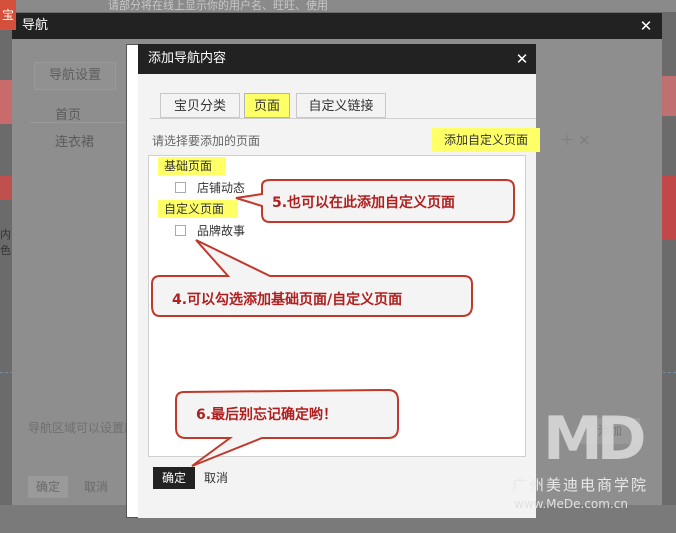  What do you see at coordinates (198, 209) in the screenshot?
I see `section-title-custom-pages: 自定义页面` at bounding box center [198, 209].